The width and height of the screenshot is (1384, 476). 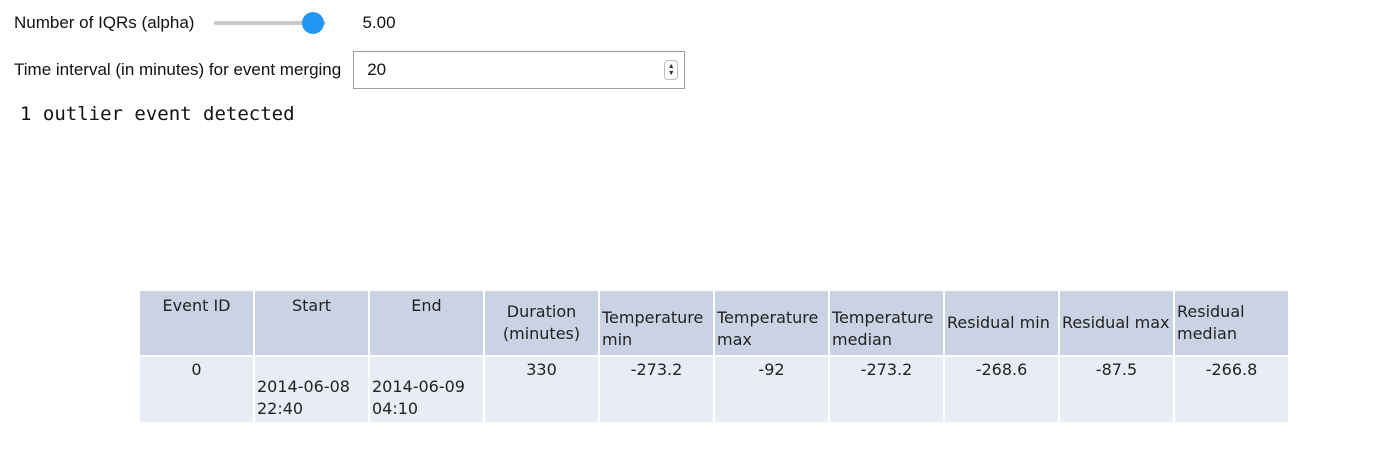 What do you see at coordinates (656, 323) in the screenshot?
I see `header-temperature-min: Temperature min` at bounding box center [656, 323].